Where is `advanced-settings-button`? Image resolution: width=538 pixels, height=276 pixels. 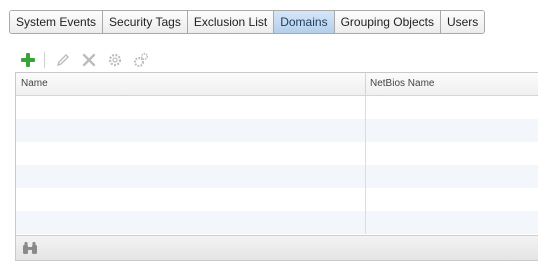
advanced-settings-button is located at coordinates (141, 60).